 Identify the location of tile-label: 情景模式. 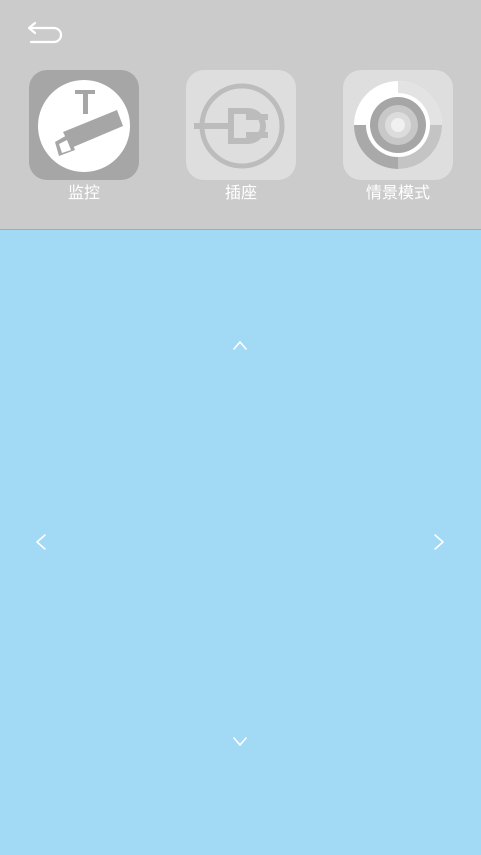
(397, 192).